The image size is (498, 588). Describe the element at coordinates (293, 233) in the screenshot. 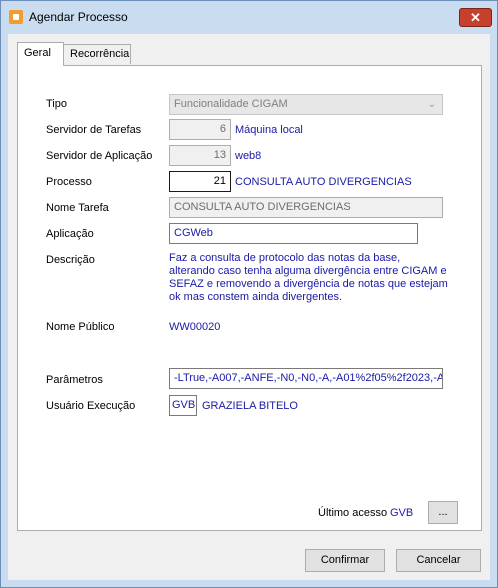

I see `aplicacao-field: CGWeb` at that location.